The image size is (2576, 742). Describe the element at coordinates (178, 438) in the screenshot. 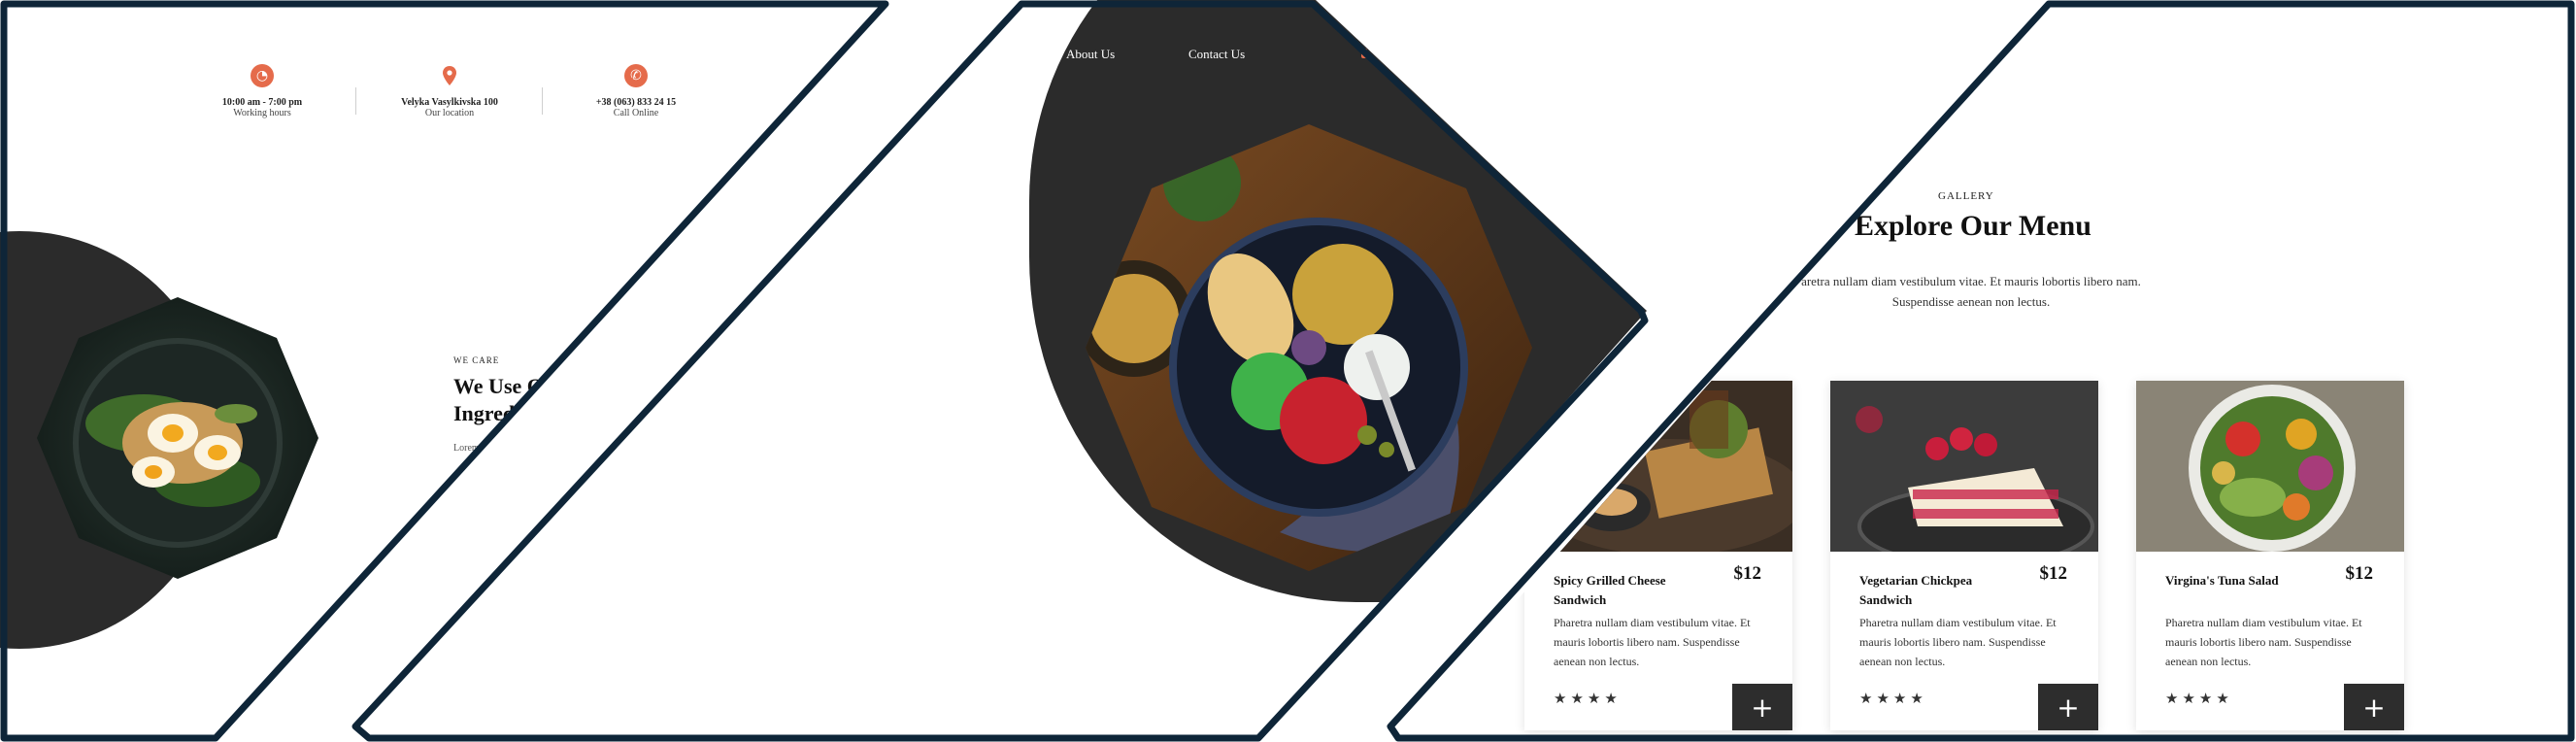

I see `food-photo-egg-toast` at that location.